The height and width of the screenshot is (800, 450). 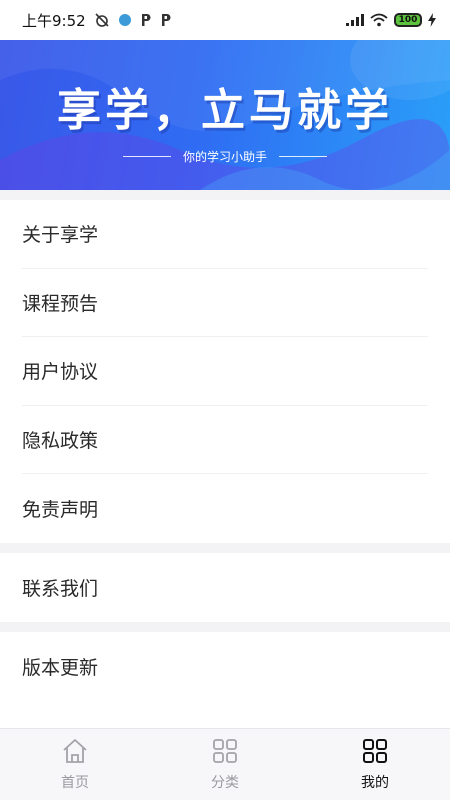 I want to click on tab-home-label: 首页, so click(x=75, y=782).